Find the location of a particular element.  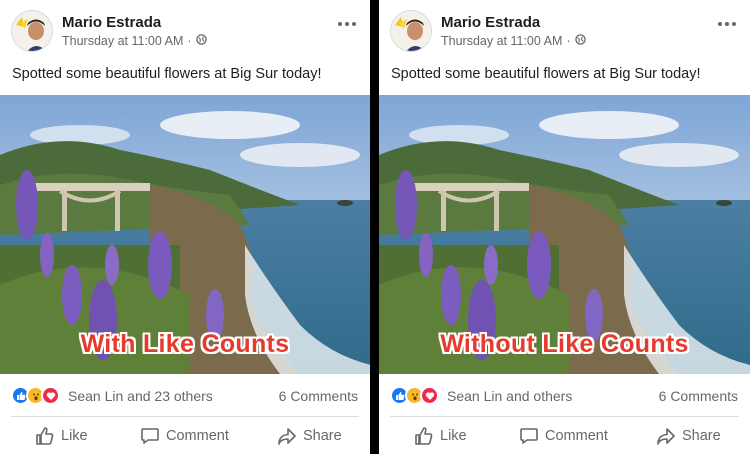

reactions-summary: Sean Lin and 23 others is located at coordinates (140, 396).